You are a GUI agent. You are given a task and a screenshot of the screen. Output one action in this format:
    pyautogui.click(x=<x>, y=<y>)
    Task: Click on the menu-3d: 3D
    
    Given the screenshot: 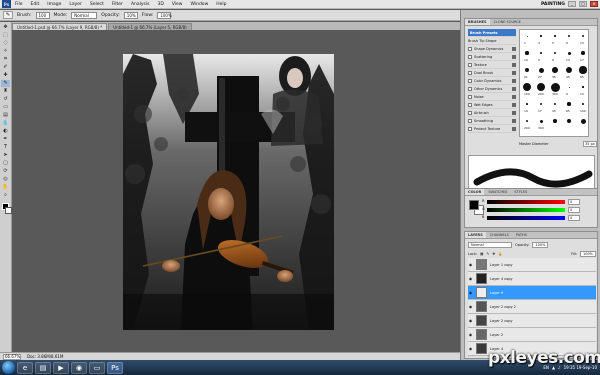 What is the action you would take?
    pyautogui.click(x=160, y=4)
    